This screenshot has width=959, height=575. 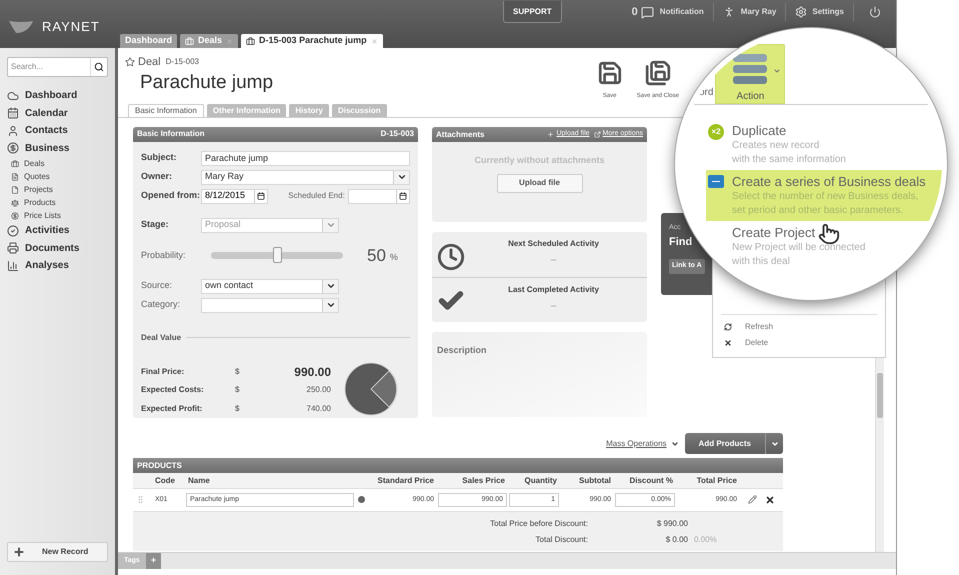 I want to click on user-link: Mary Ray, so click(x=758, y=12).